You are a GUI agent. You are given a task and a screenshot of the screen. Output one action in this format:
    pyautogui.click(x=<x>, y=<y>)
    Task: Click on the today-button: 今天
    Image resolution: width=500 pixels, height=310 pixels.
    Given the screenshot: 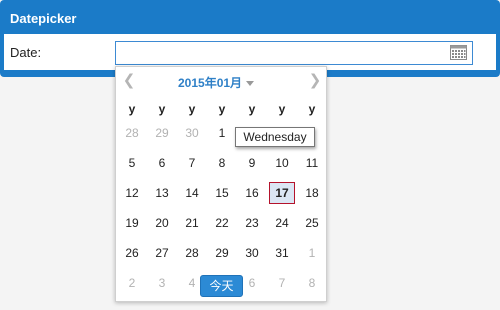 What is the action you would take?
    pyautogui.click(x=221, y=286)
    